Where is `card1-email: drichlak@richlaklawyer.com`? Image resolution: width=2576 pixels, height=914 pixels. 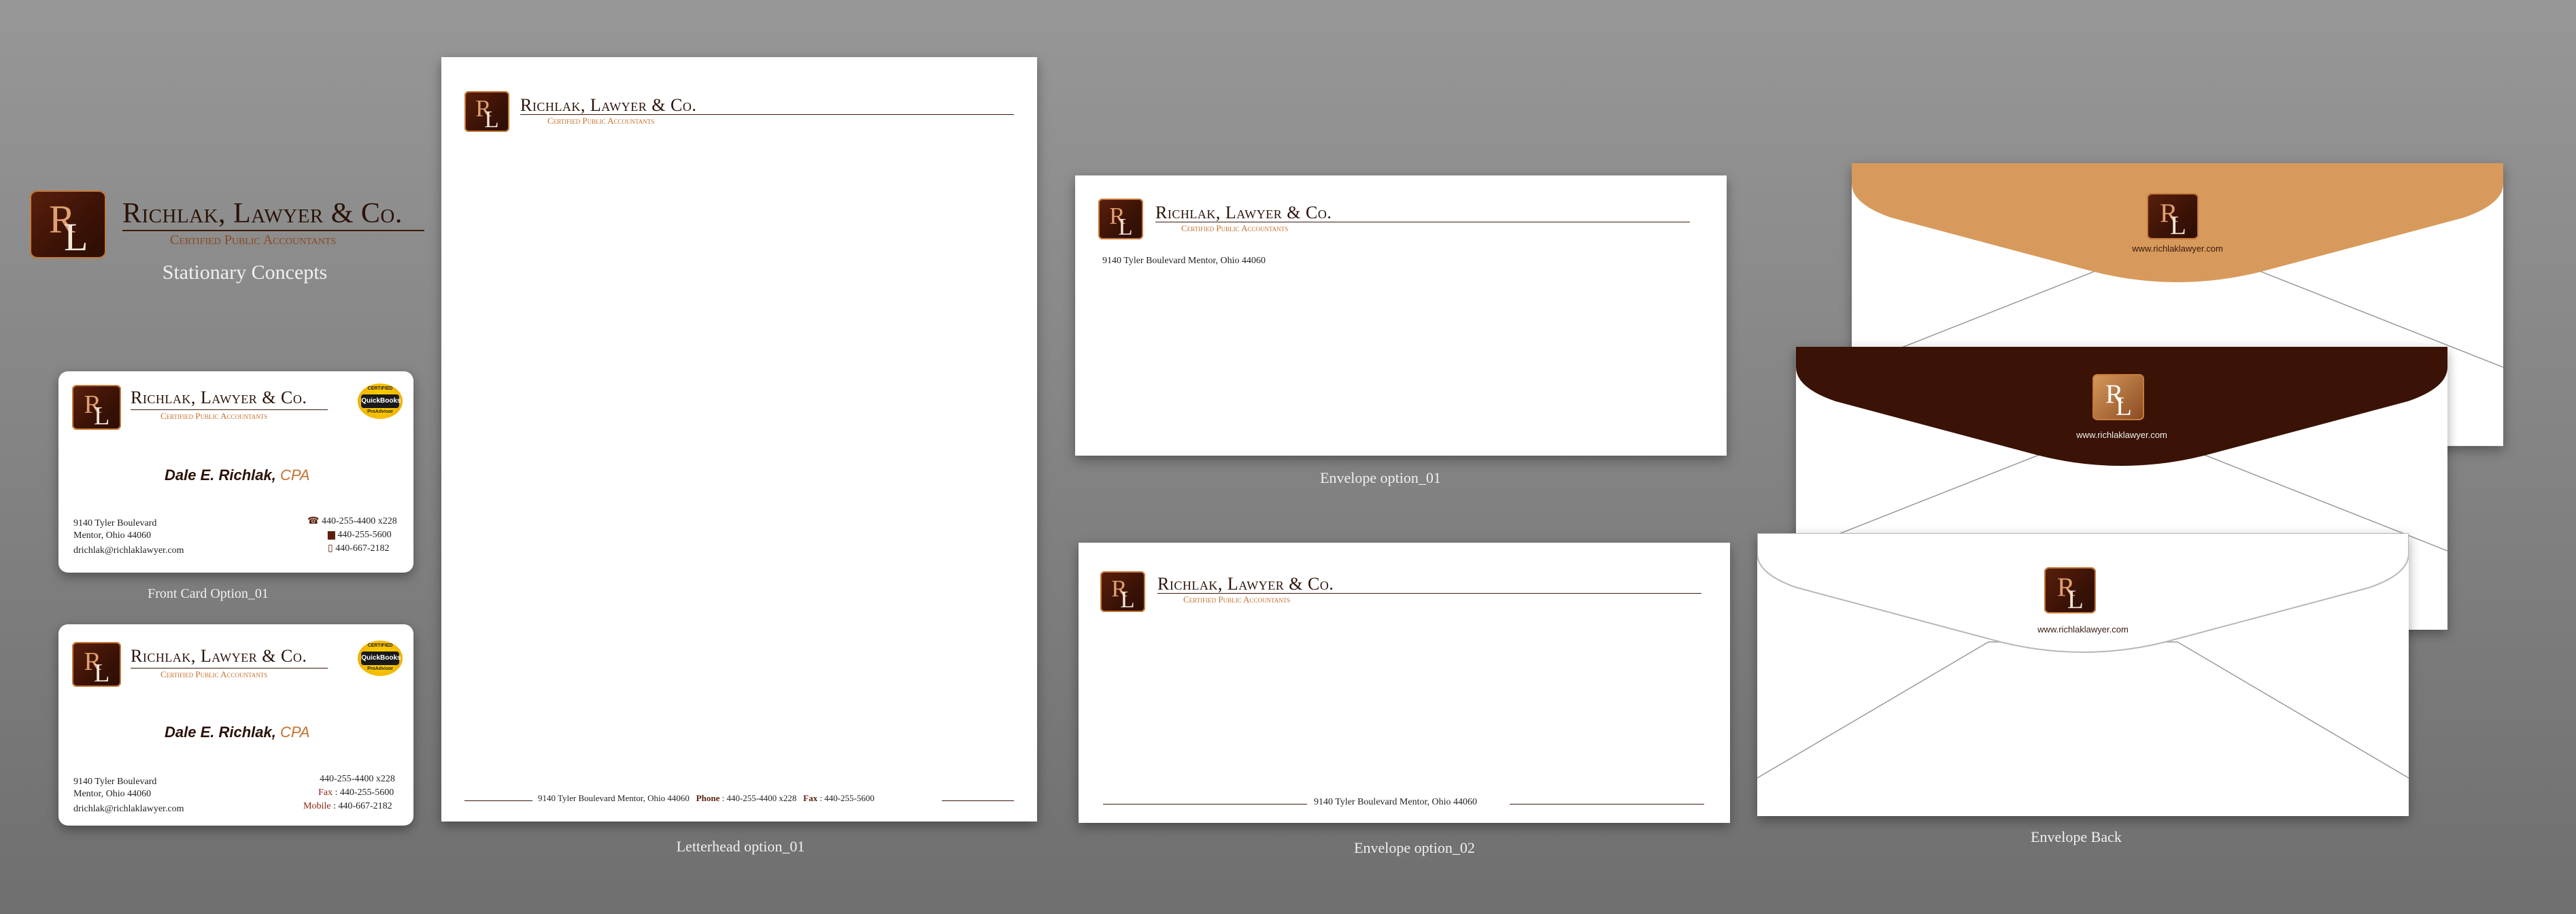
card1-email: drichlak@richlaklawyer.com is located at coordinates (128, 550).